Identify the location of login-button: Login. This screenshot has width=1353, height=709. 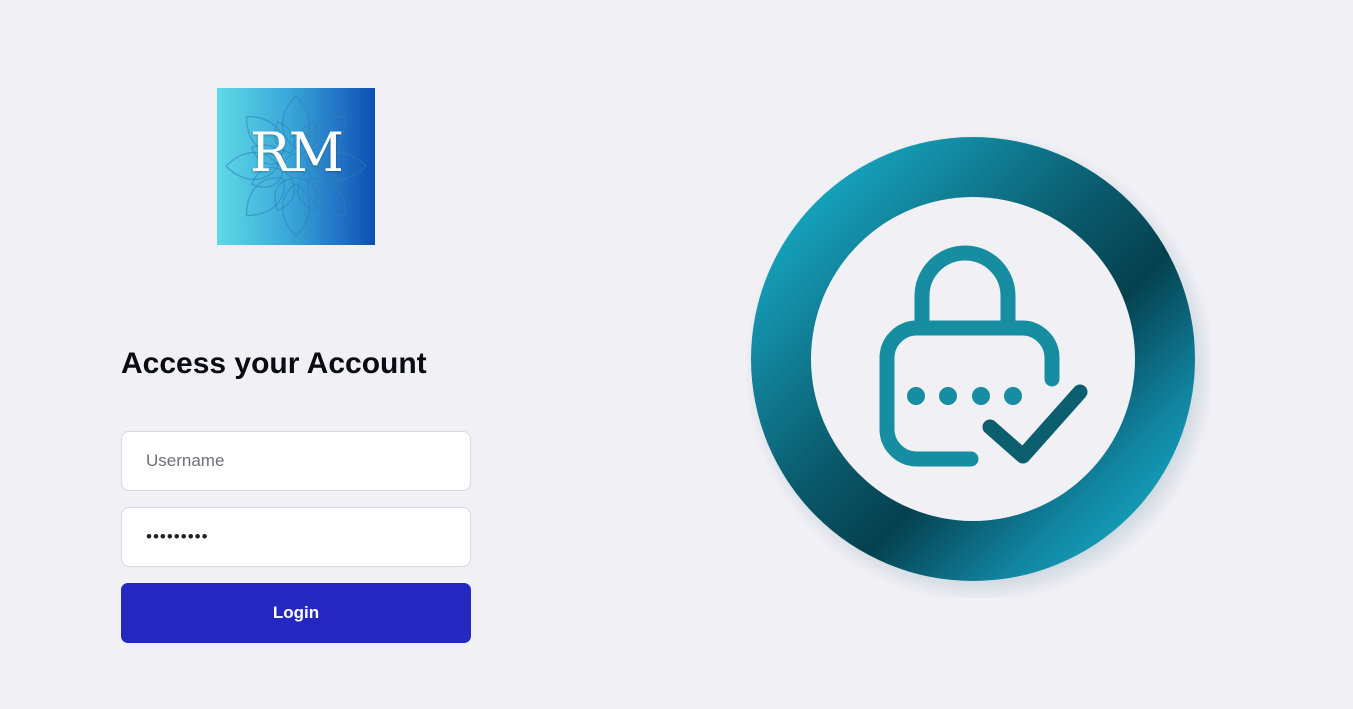
(296, 613).